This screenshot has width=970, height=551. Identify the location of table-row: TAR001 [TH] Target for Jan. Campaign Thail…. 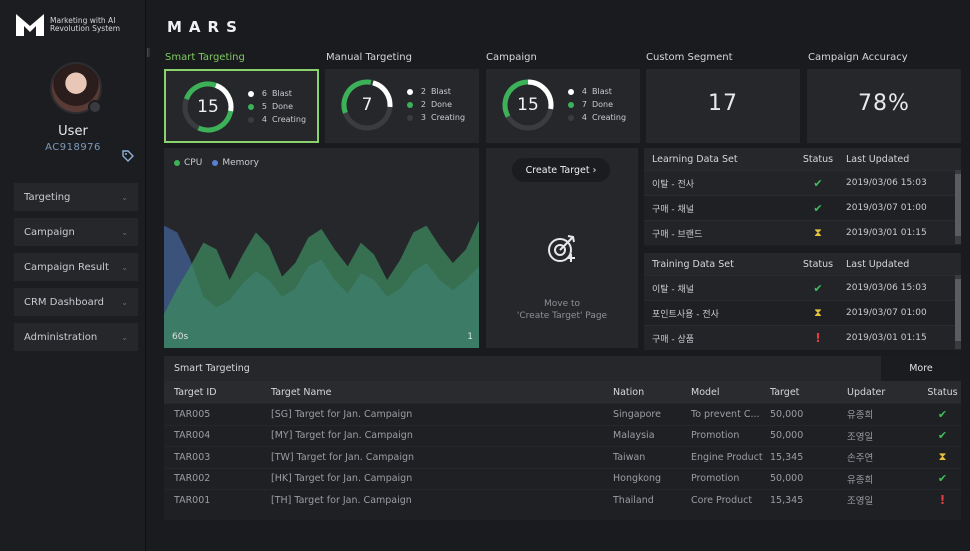
(562, 500).